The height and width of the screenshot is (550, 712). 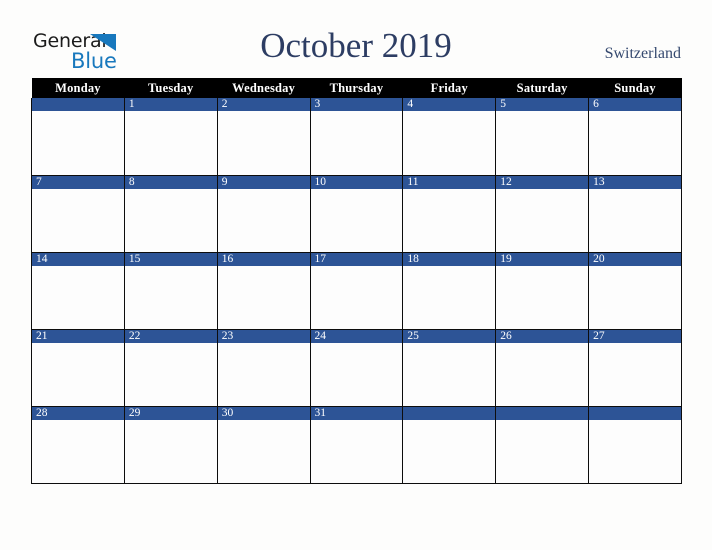 I want to click on day-cell: 13, so click(x=635, y=214).